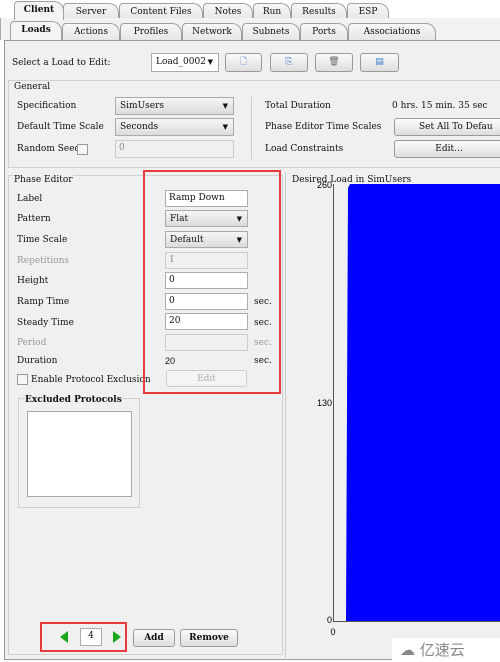 The width and height of the screenshot is (500, 662). Describe the element at coordinates (82, 149) in the screenshot. I see `random-seed-checkbox` at that location.